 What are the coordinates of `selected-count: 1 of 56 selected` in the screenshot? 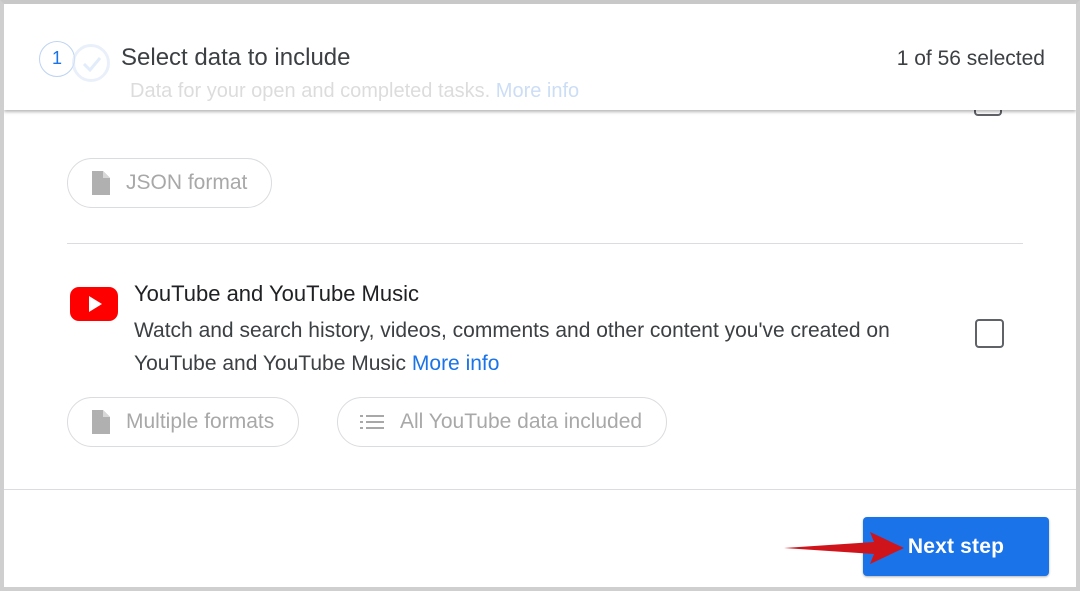 It's located at (970, 58).